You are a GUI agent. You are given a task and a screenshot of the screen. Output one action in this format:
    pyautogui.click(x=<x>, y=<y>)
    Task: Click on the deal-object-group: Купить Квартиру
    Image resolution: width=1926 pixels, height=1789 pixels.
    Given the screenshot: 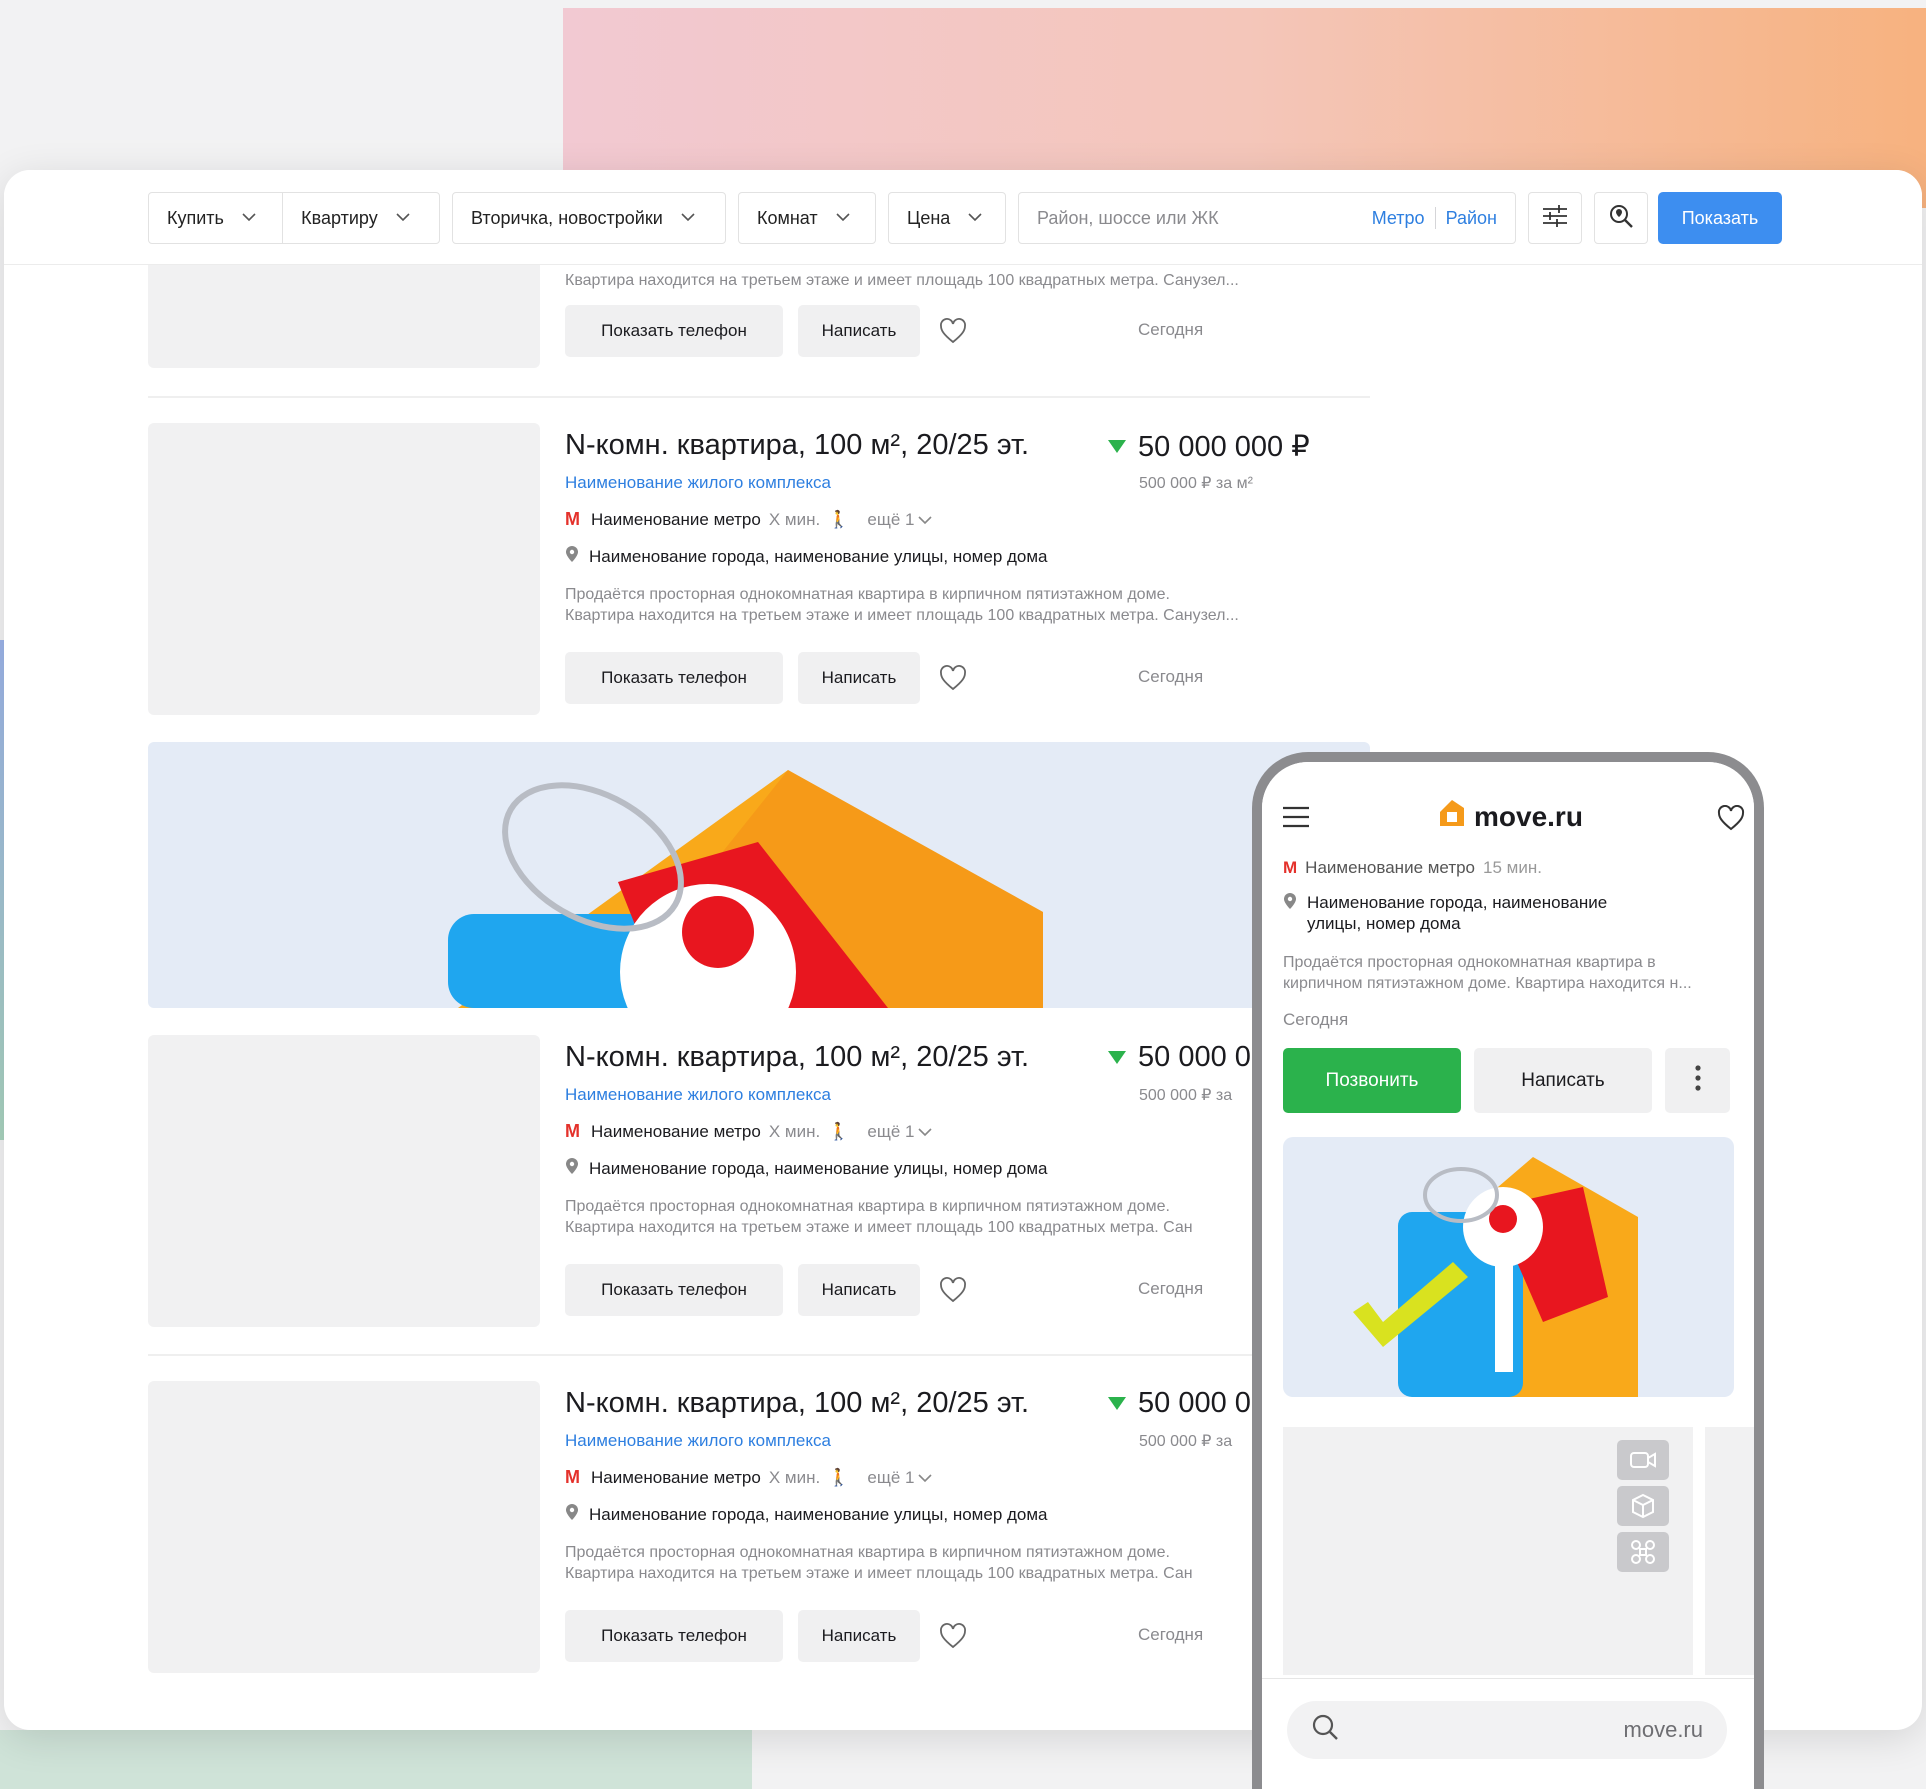 What is the action you would take?
    pyautogui.click(x=294, y=218)
    